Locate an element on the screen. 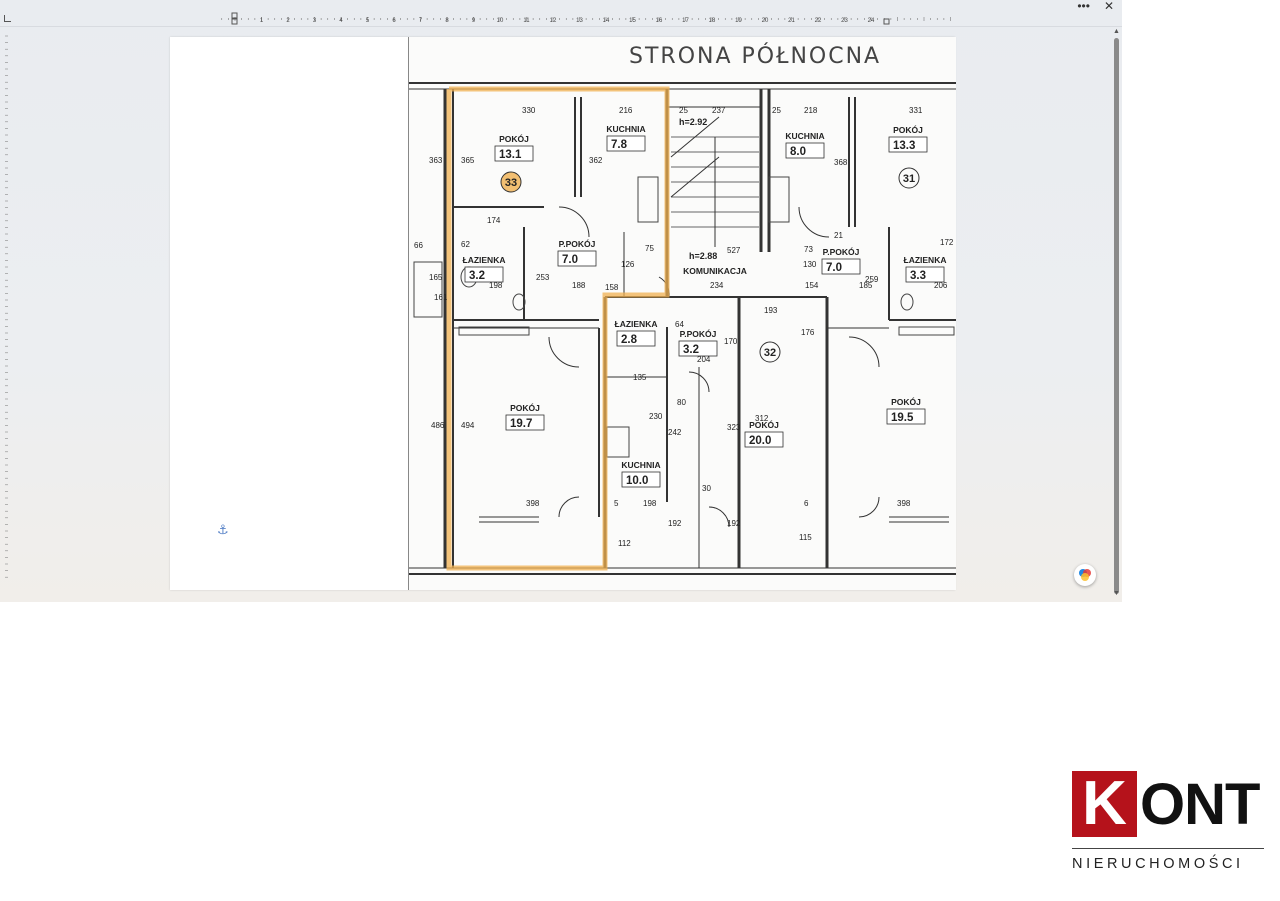 The width and height of the screenshot is (1280, 901). dimension-label: 330 is located at coordinates (529, 110).